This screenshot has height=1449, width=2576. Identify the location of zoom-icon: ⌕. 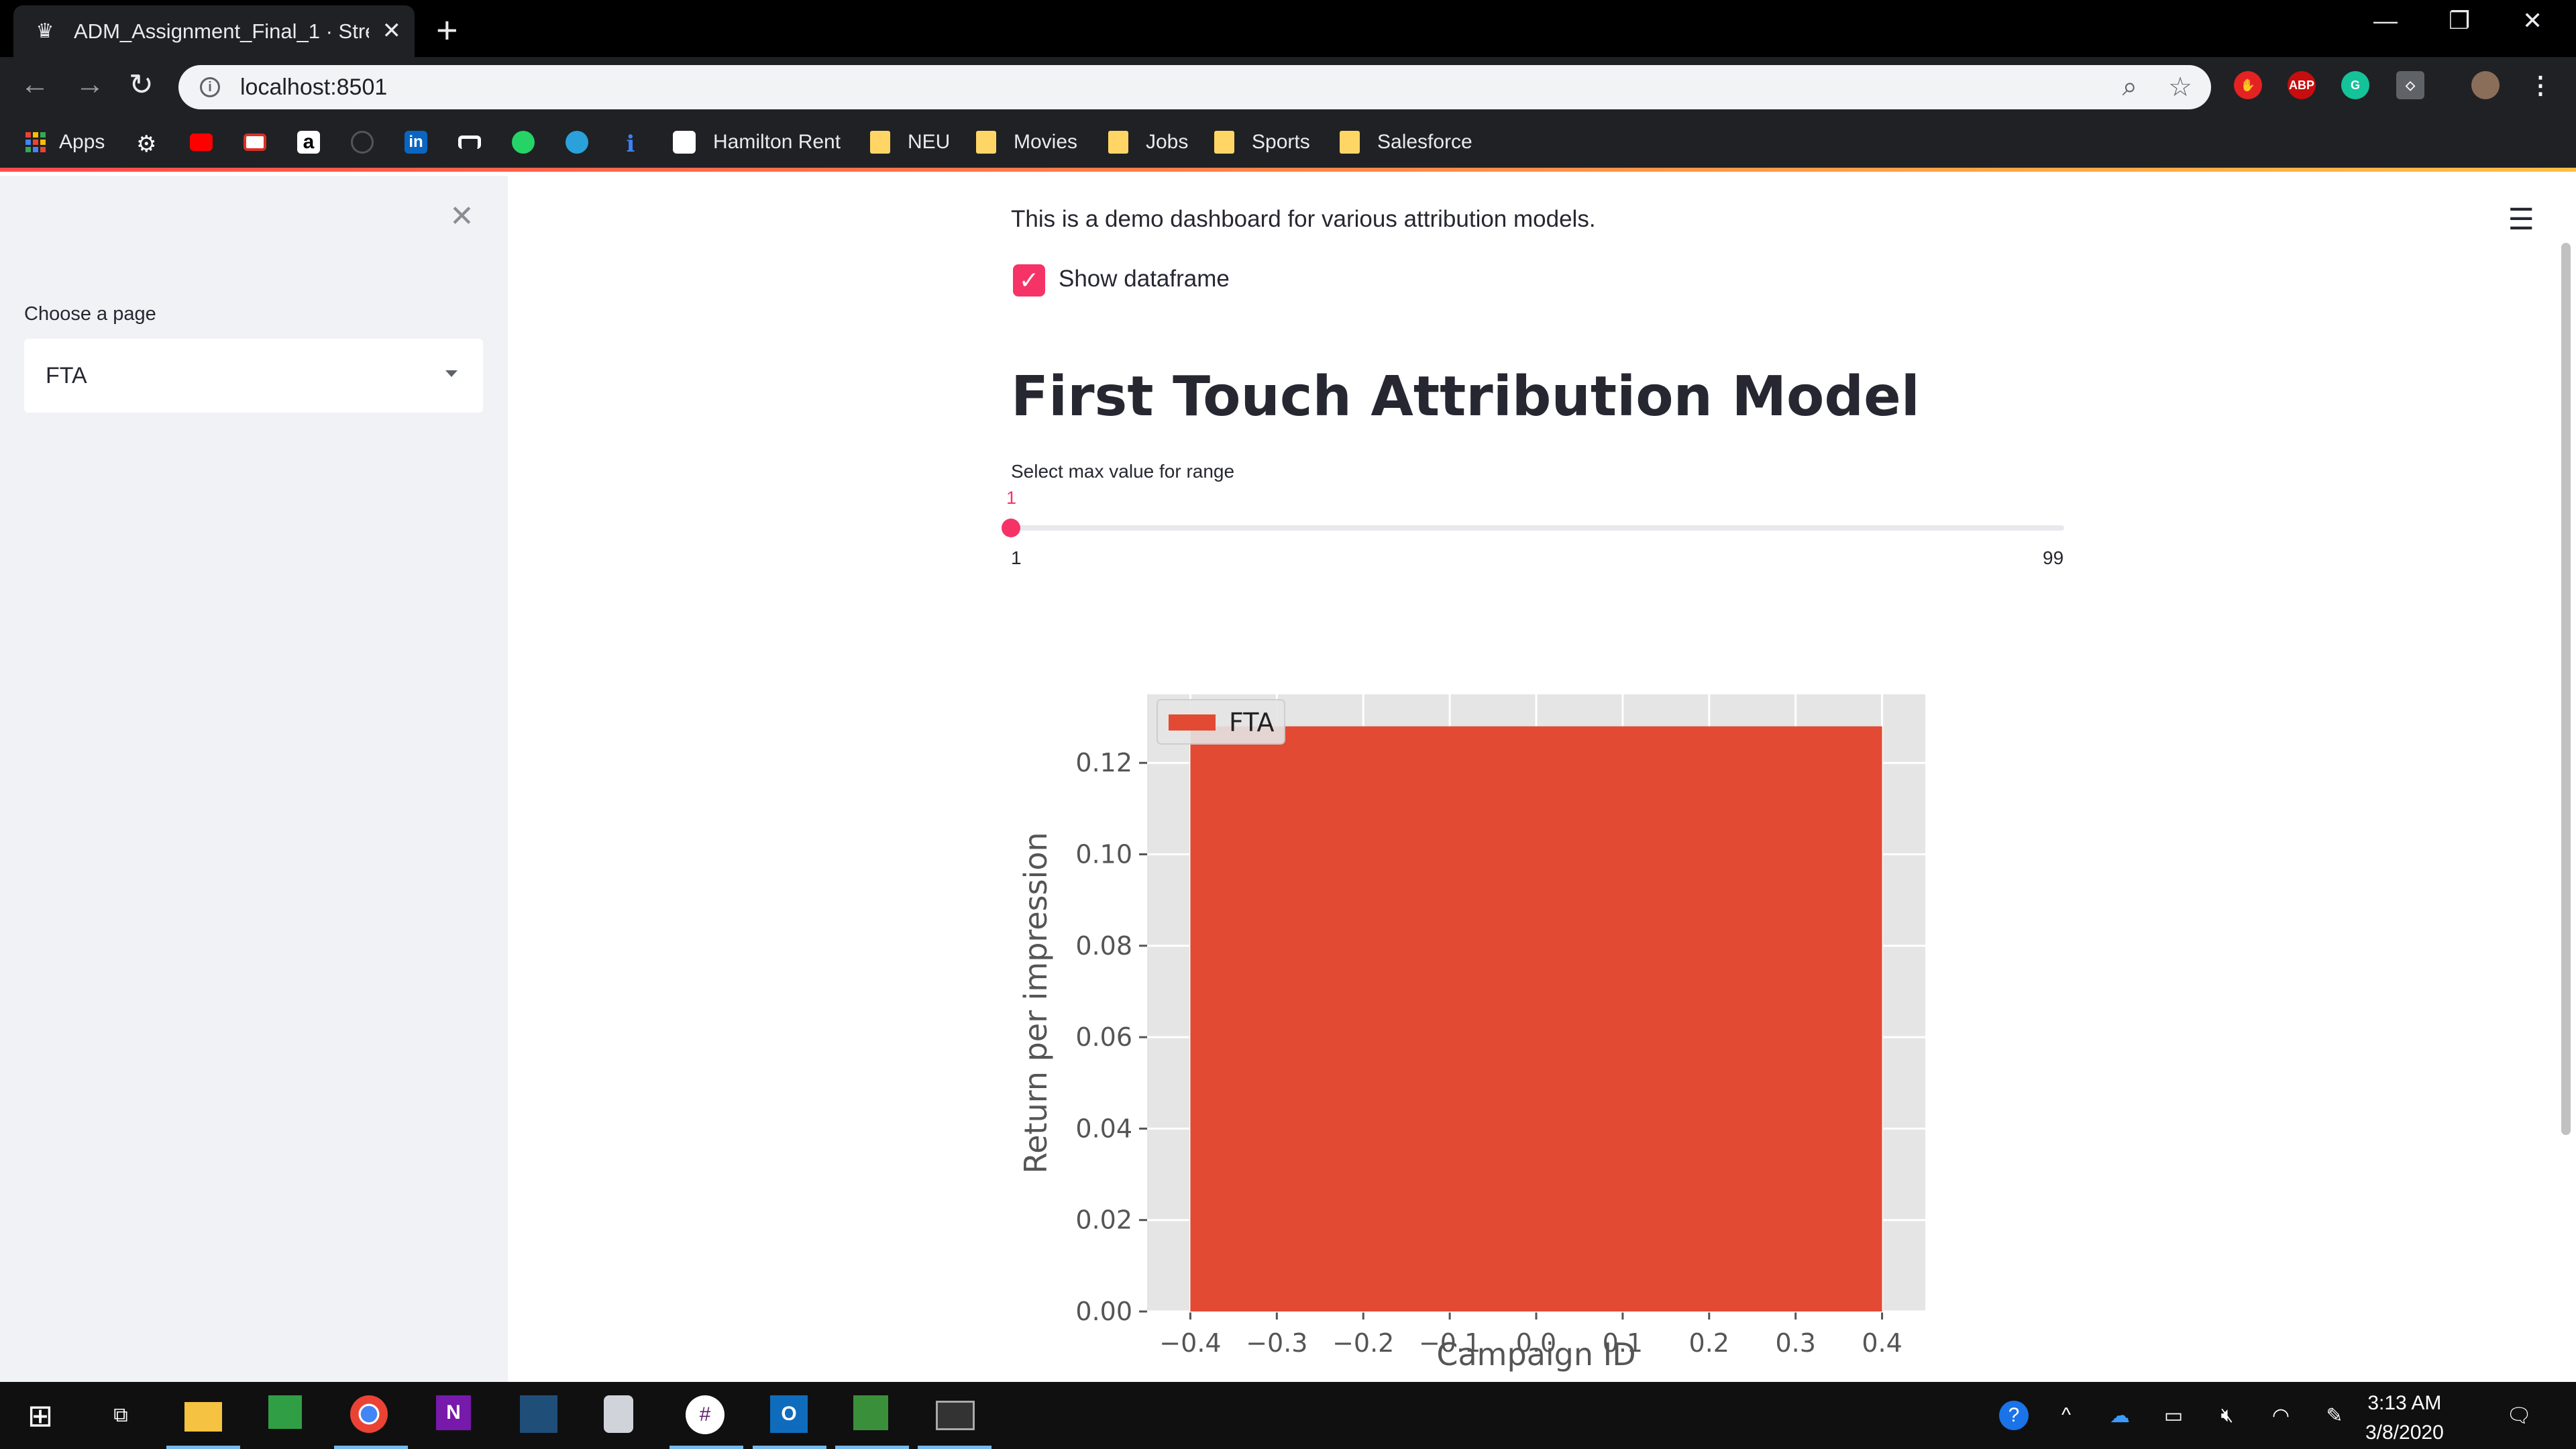
(2130, 87).